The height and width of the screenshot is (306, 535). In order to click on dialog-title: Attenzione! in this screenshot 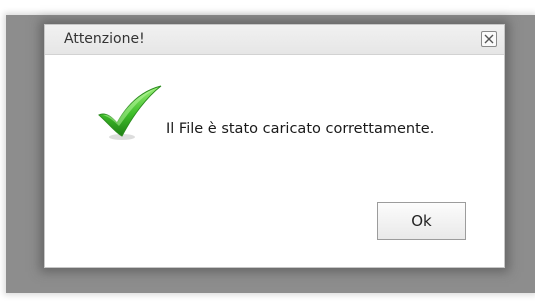, I will do `click(104, 39)`.